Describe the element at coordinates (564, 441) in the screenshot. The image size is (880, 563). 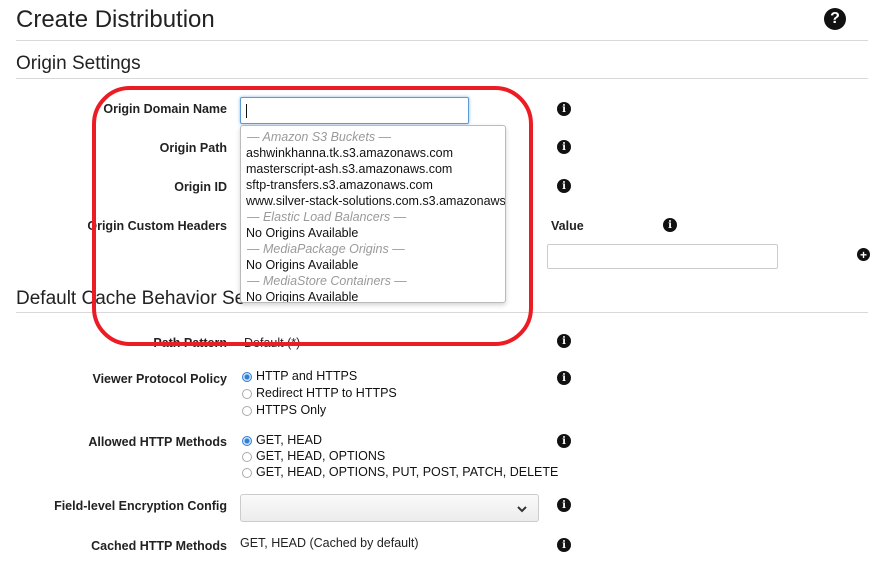
I see `allowed-methods-info-icon: i` at that location.